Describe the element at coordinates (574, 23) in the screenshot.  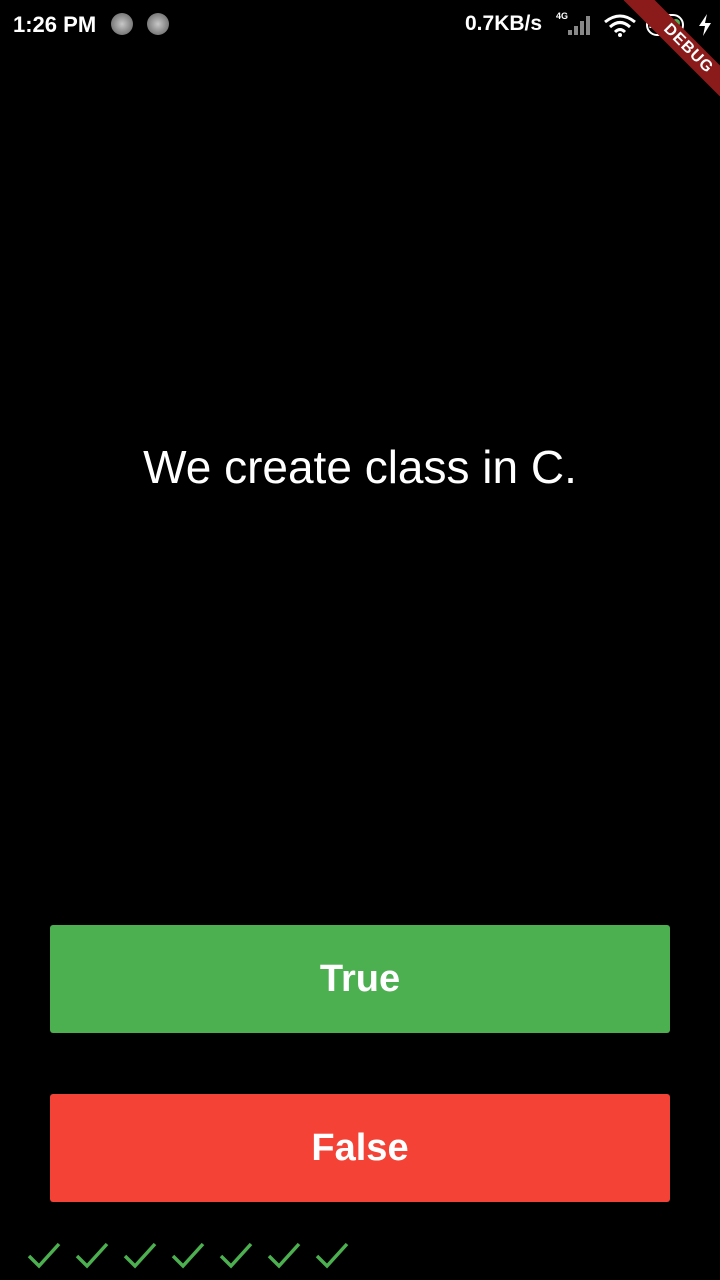
I see `signal-icon: 4G` at that location.